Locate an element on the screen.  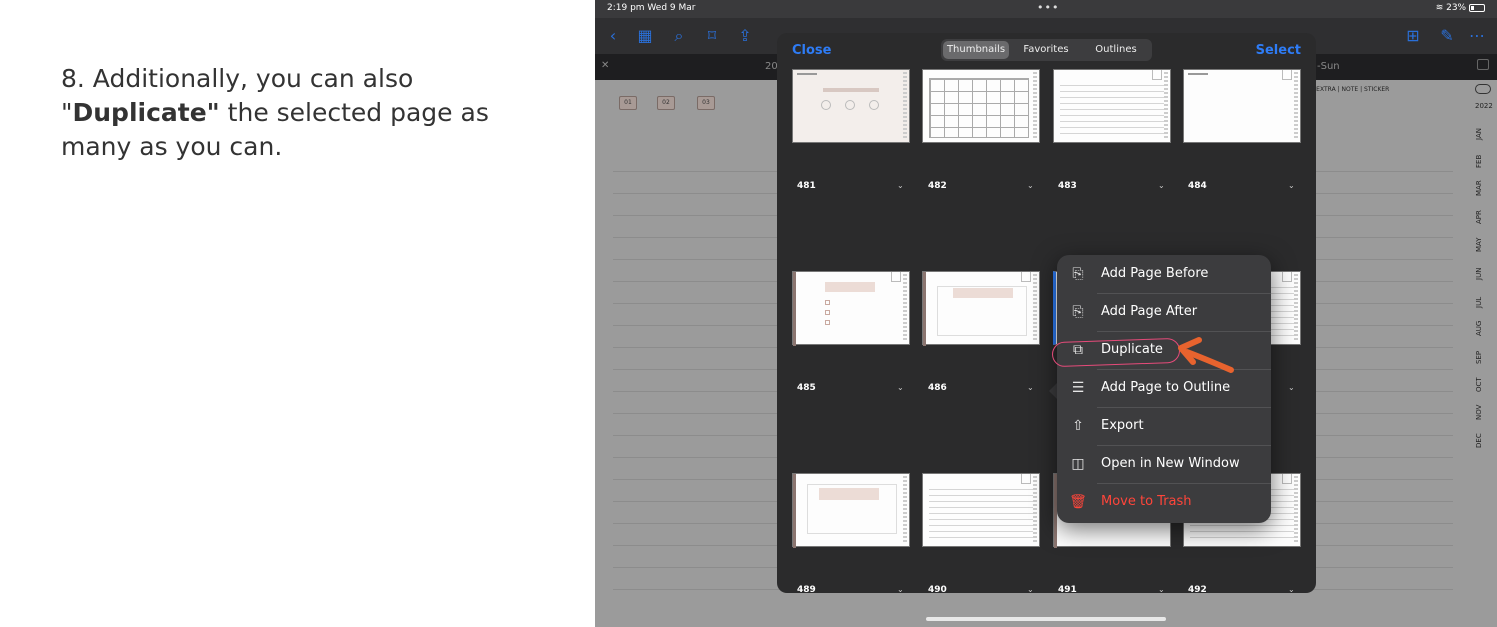
thumb-calendar-grid is located at coordinates (979, 108).